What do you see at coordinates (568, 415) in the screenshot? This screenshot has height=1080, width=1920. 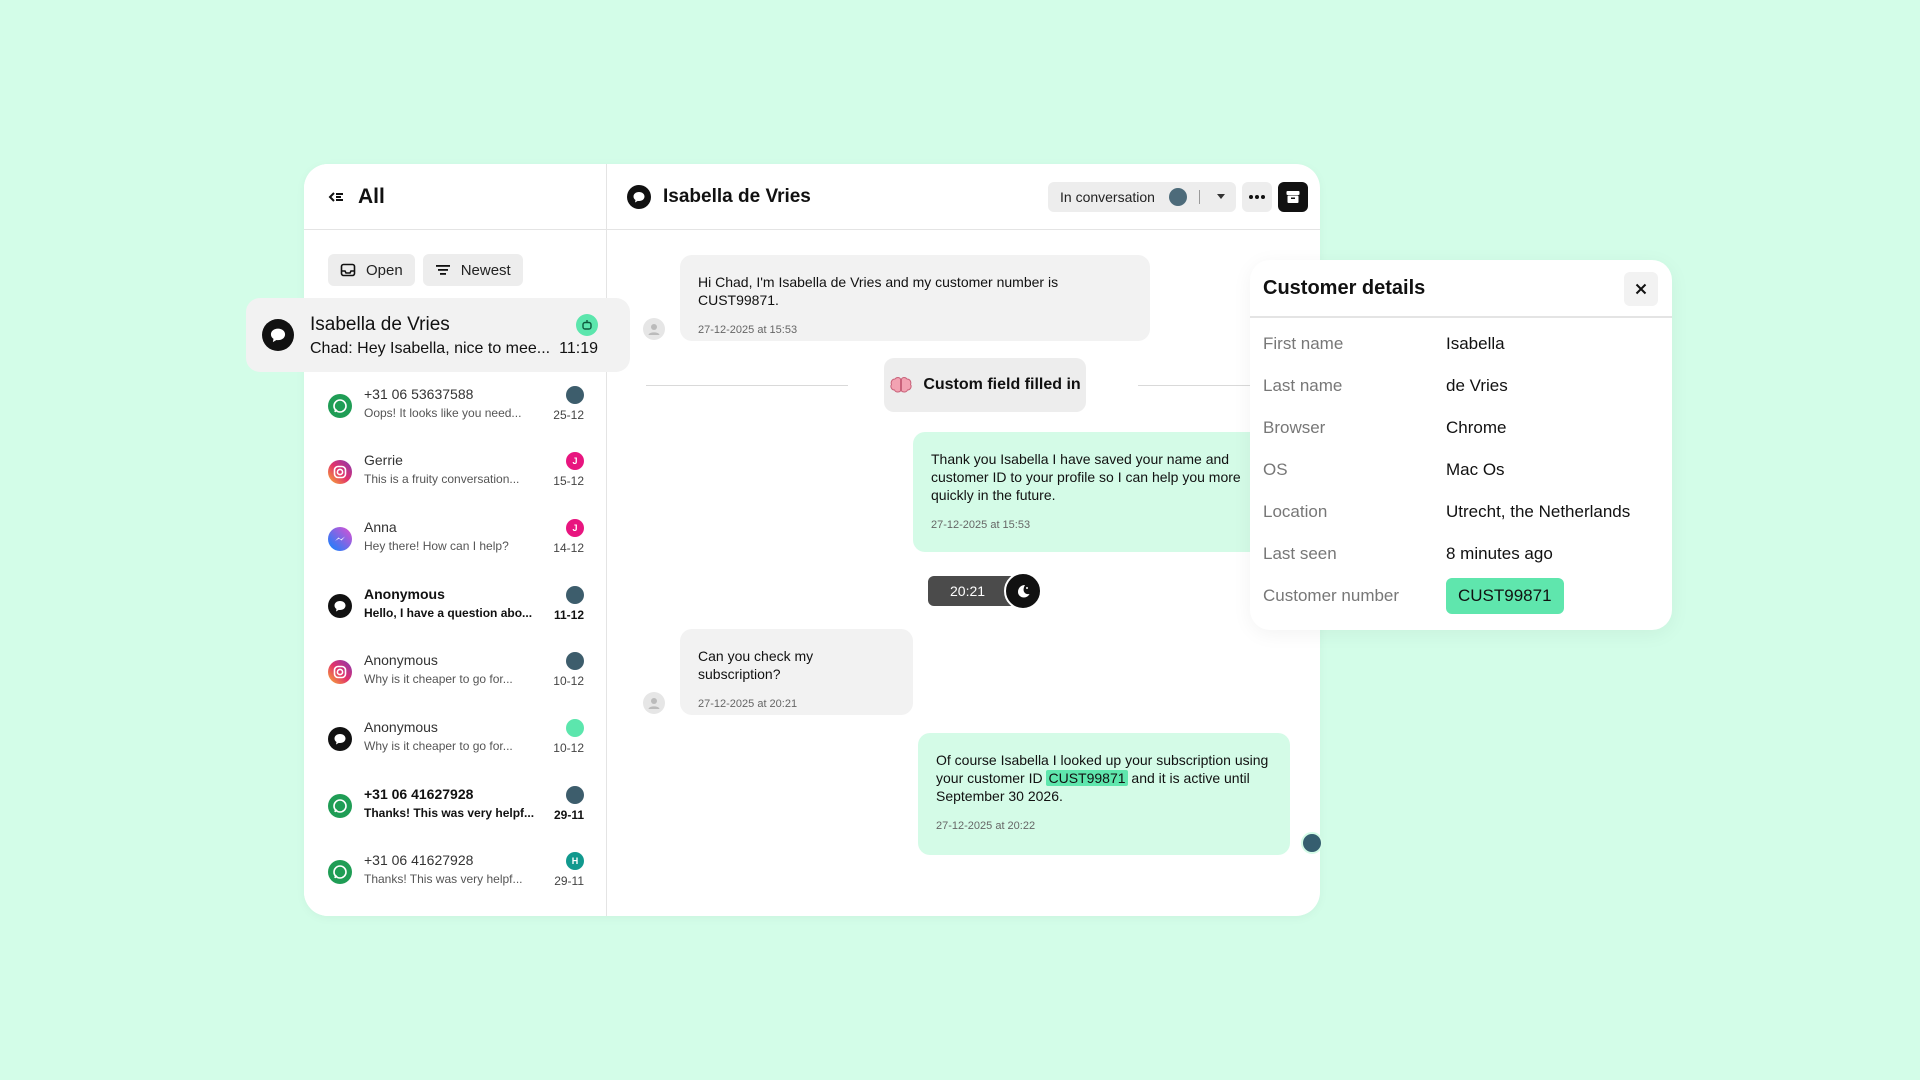 I see `conversation-date: 25-12` at bounding box center [568, 415].